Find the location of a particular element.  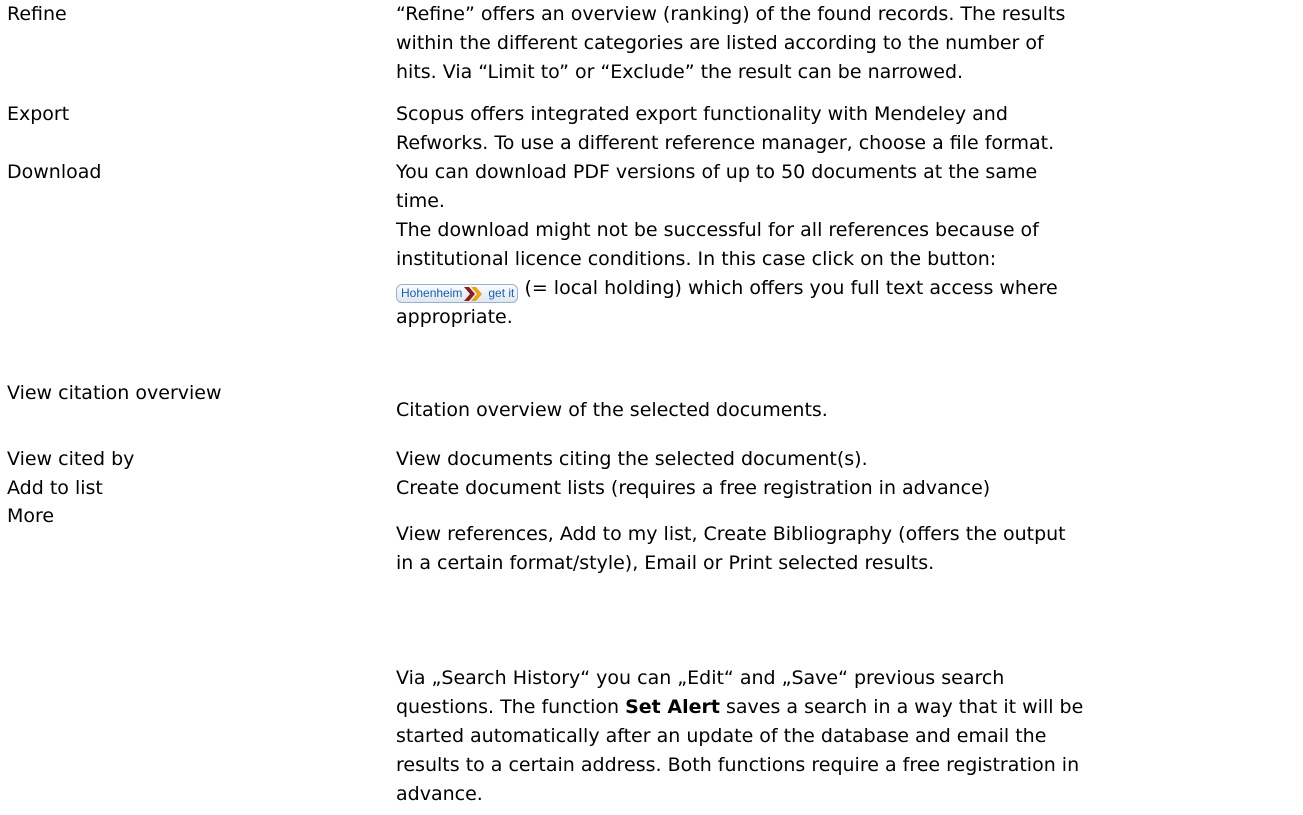

label-export: Export is located at coordinates (38, 114).